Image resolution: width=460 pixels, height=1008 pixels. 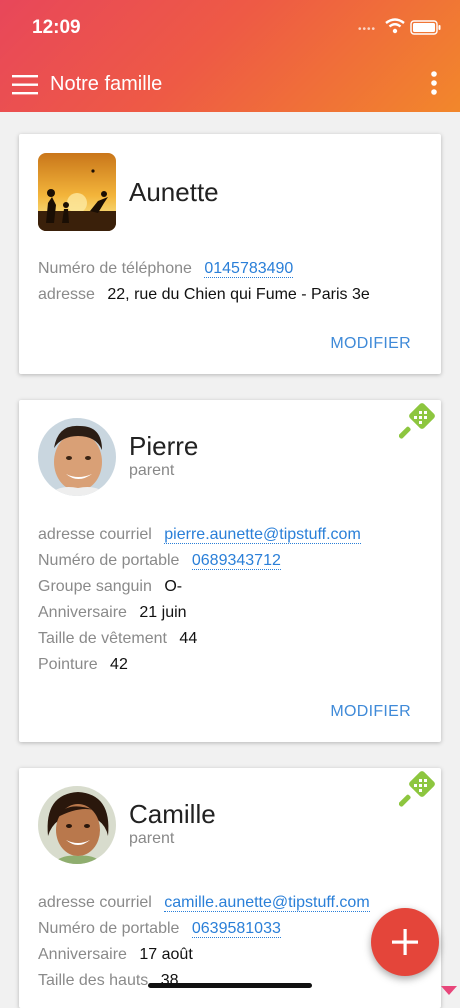 I want to click on birthday-value: 21 juin, so click(x=163, y=612).